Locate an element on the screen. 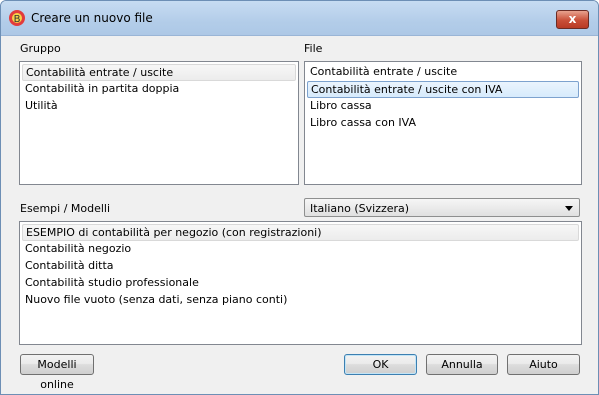  app-logo-icon: B is located at coordinates (17, 18).